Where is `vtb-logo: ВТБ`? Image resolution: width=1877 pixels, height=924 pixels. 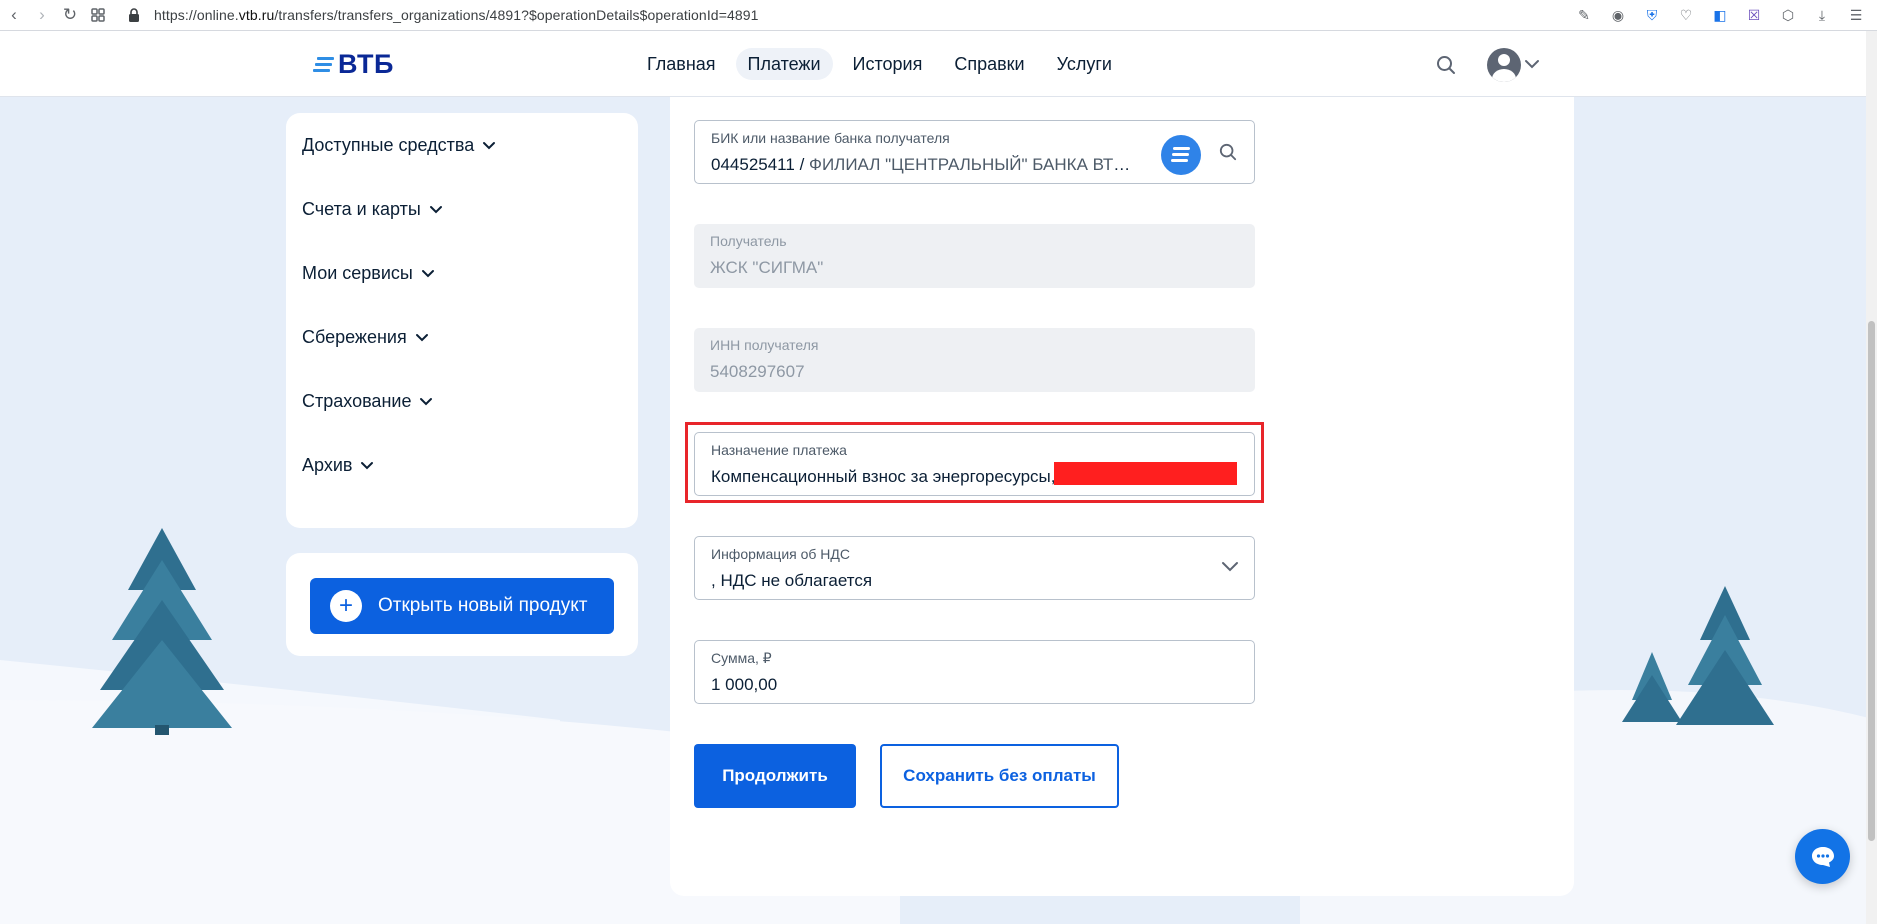 vtb-logo: ВТБ is located at coordinates (353, 64).